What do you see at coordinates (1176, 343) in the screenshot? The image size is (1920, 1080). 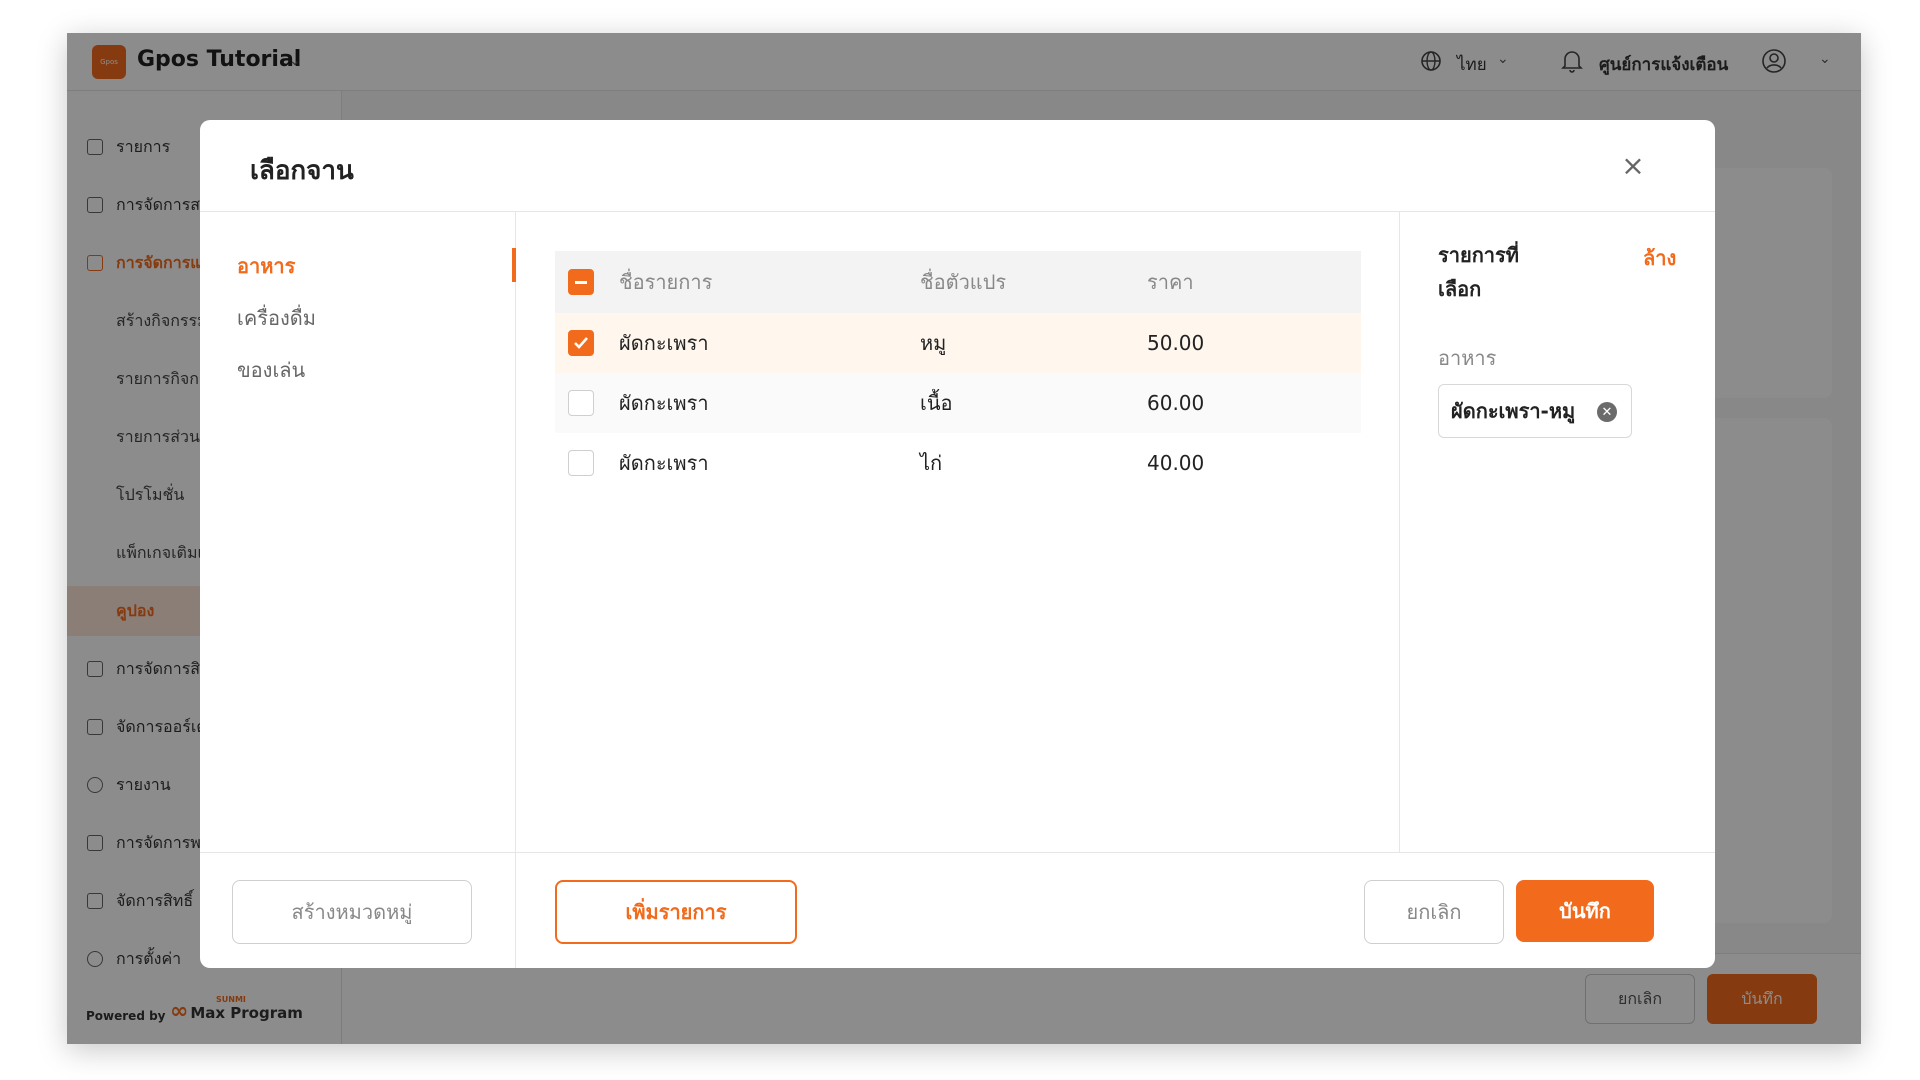 I see `cell-price: 50.00` at bounding box center [1176, 343].